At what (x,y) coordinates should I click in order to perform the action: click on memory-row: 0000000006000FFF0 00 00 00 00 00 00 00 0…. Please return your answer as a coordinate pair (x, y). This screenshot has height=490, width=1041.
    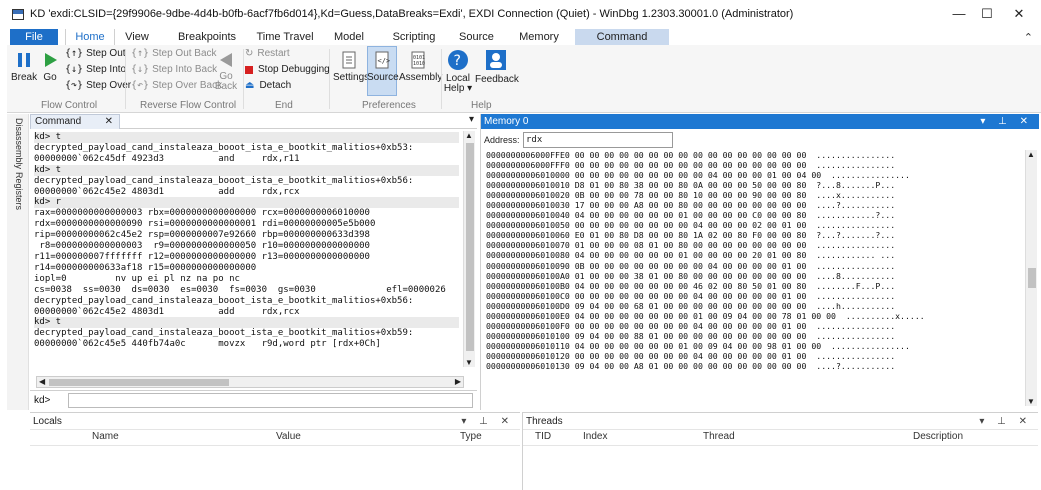
    Looking at the image, I should click on (691, 165).